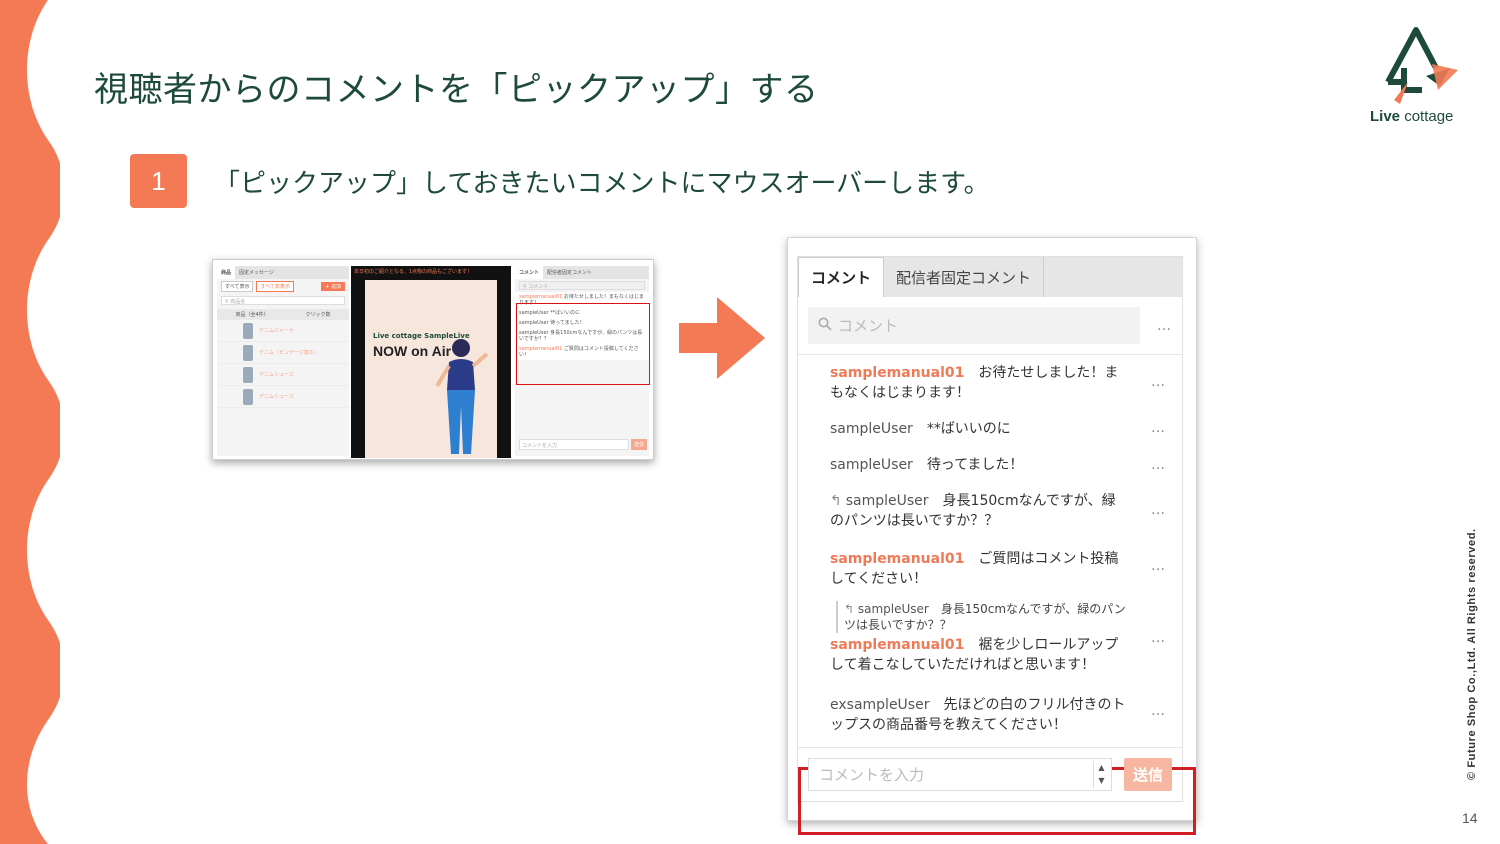  What do you see at coordinates (825, 326) in the screenshot?
I see `search-icon` at bounding box center [825, 326].